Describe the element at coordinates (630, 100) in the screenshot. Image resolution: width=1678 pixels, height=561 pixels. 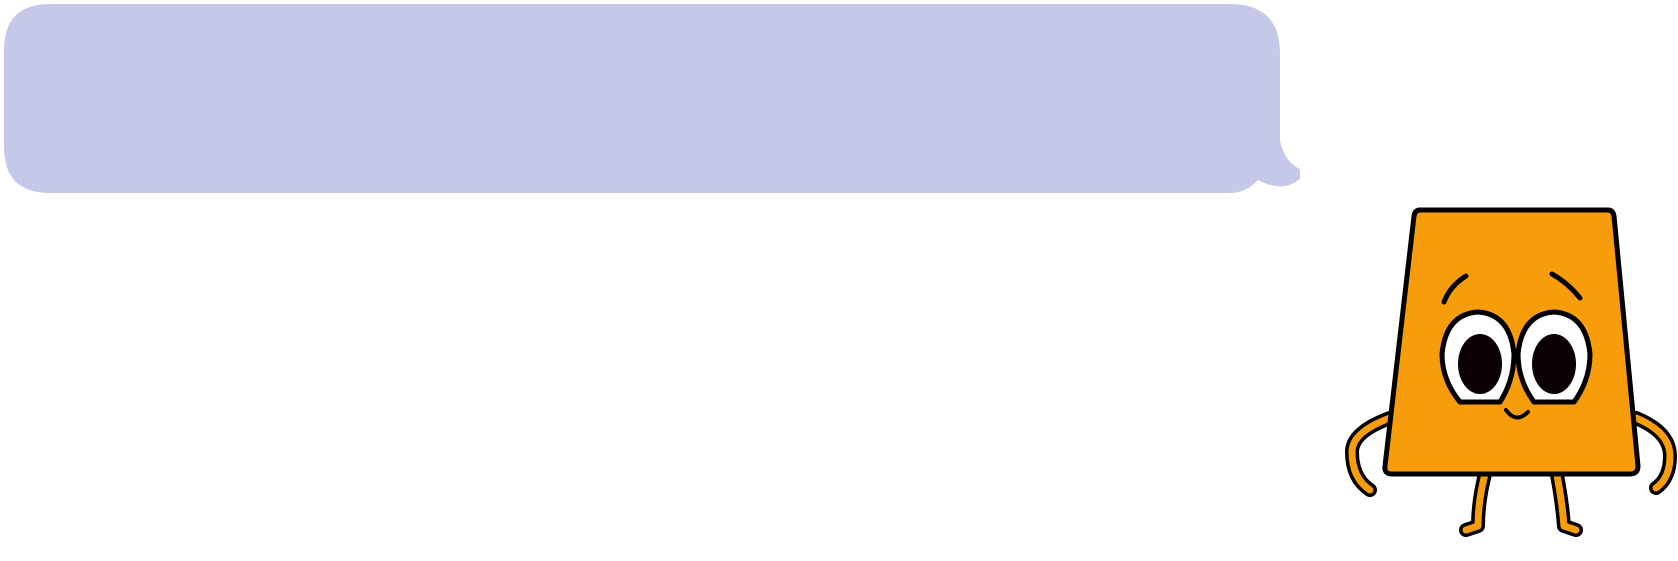
I see `speech-bubble-text` at that location.